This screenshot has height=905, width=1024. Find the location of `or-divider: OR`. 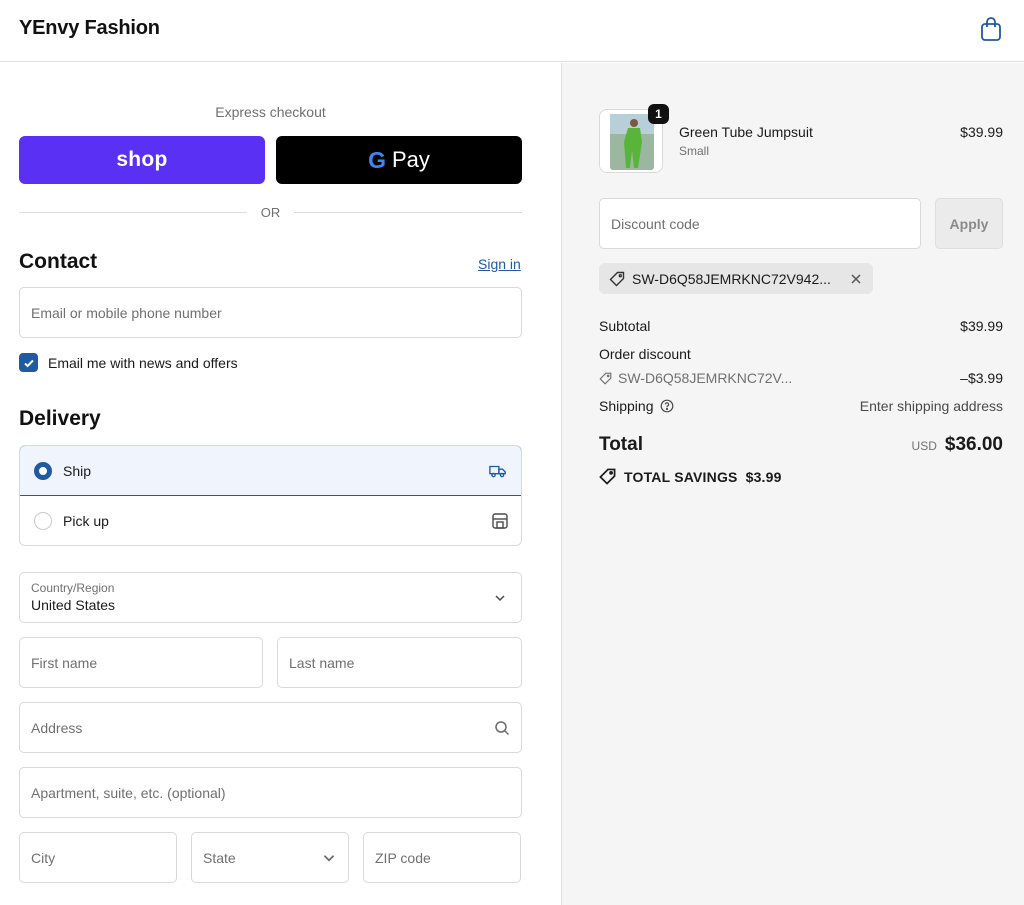

or-divider: OR is located at coordinates (270, 212).